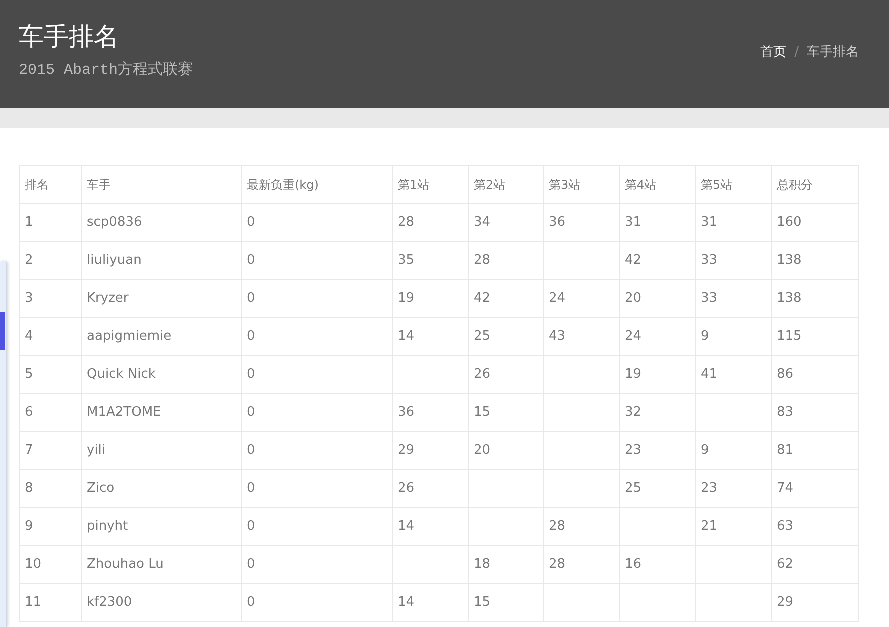 This screenshot has width=889, height=627. I want to click on column-header: 第2站, so click(506, 185).